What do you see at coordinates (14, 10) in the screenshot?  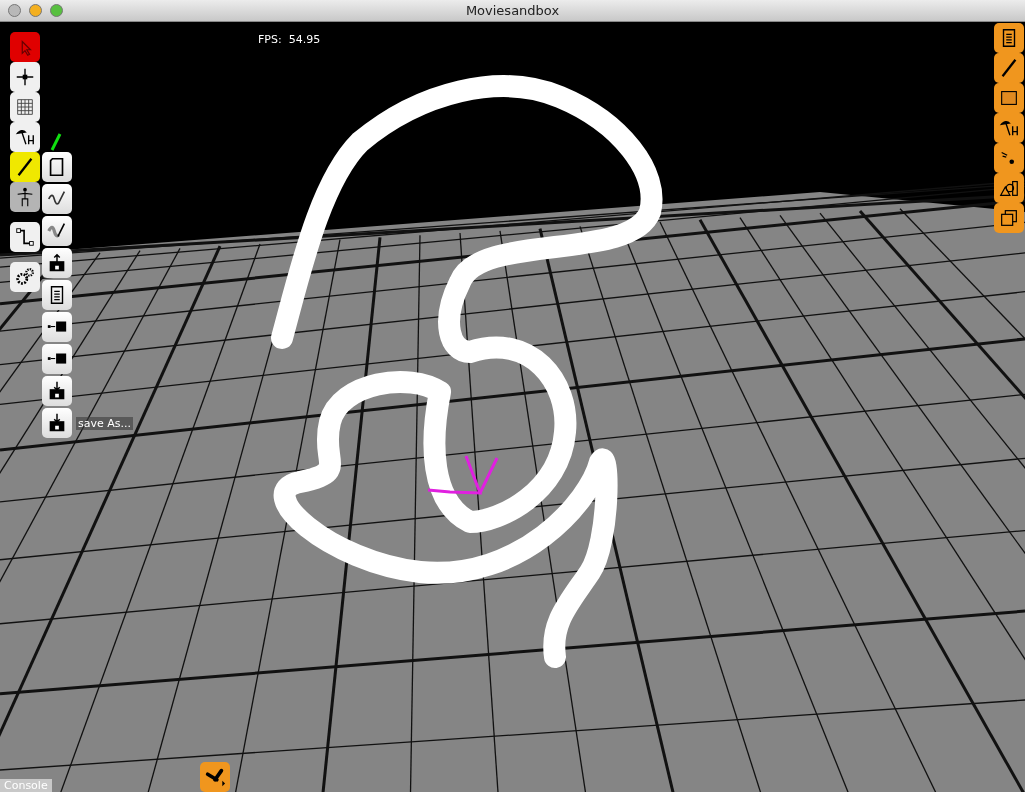 I see `close-button` at bounding box center [14, 10].